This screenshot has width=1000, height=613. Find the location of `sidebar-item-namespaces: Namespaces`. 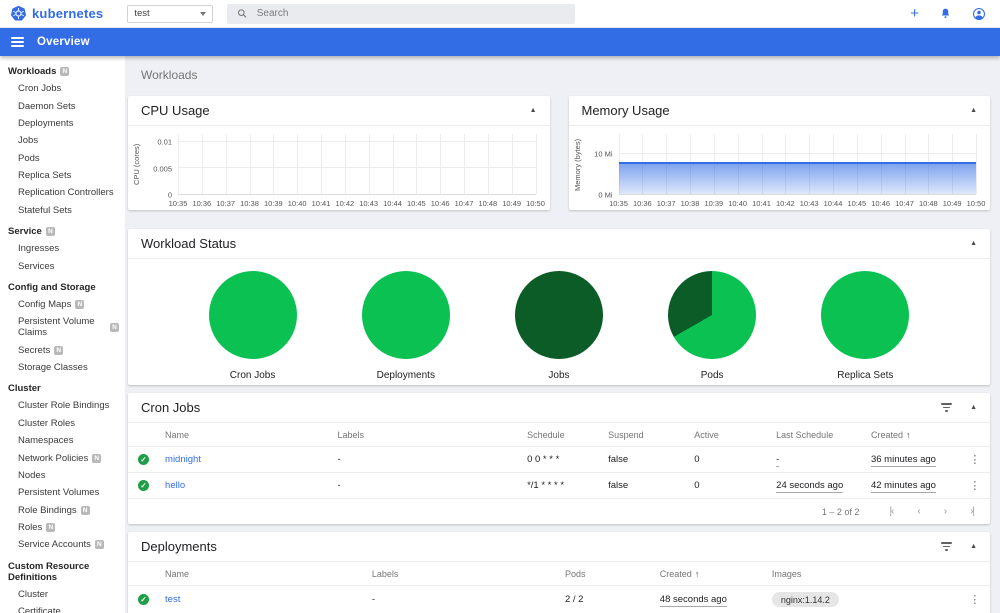

sidebar-item-namespaces: Namespaces is located at coordinates (62, 440).